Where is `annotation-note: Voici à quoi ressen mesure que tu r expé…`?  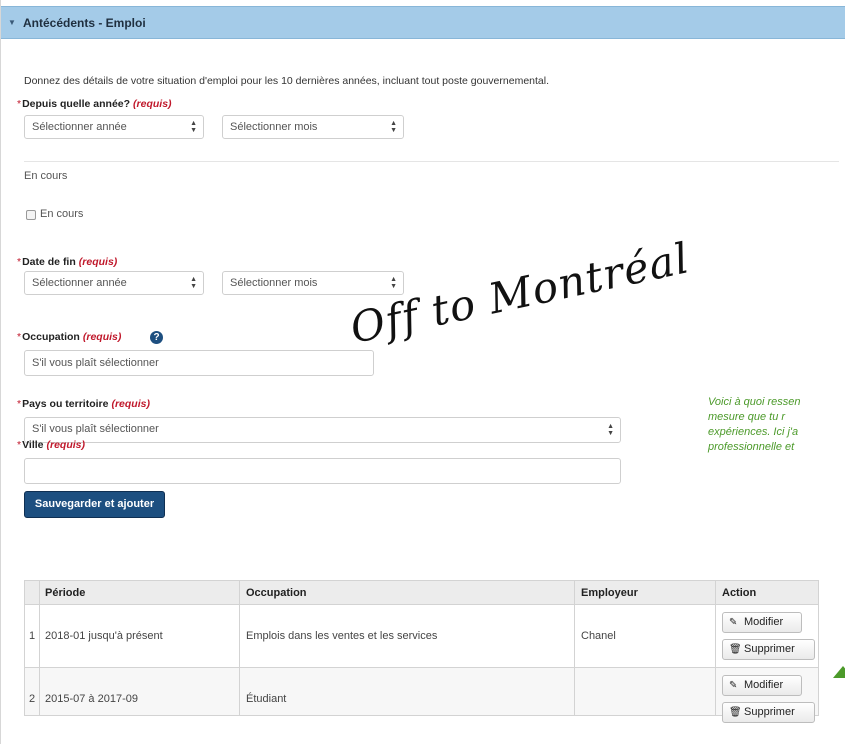
annotation-note: Voici à quoi ressen mesure que tu r expé… is located at coordinates (776, 425).